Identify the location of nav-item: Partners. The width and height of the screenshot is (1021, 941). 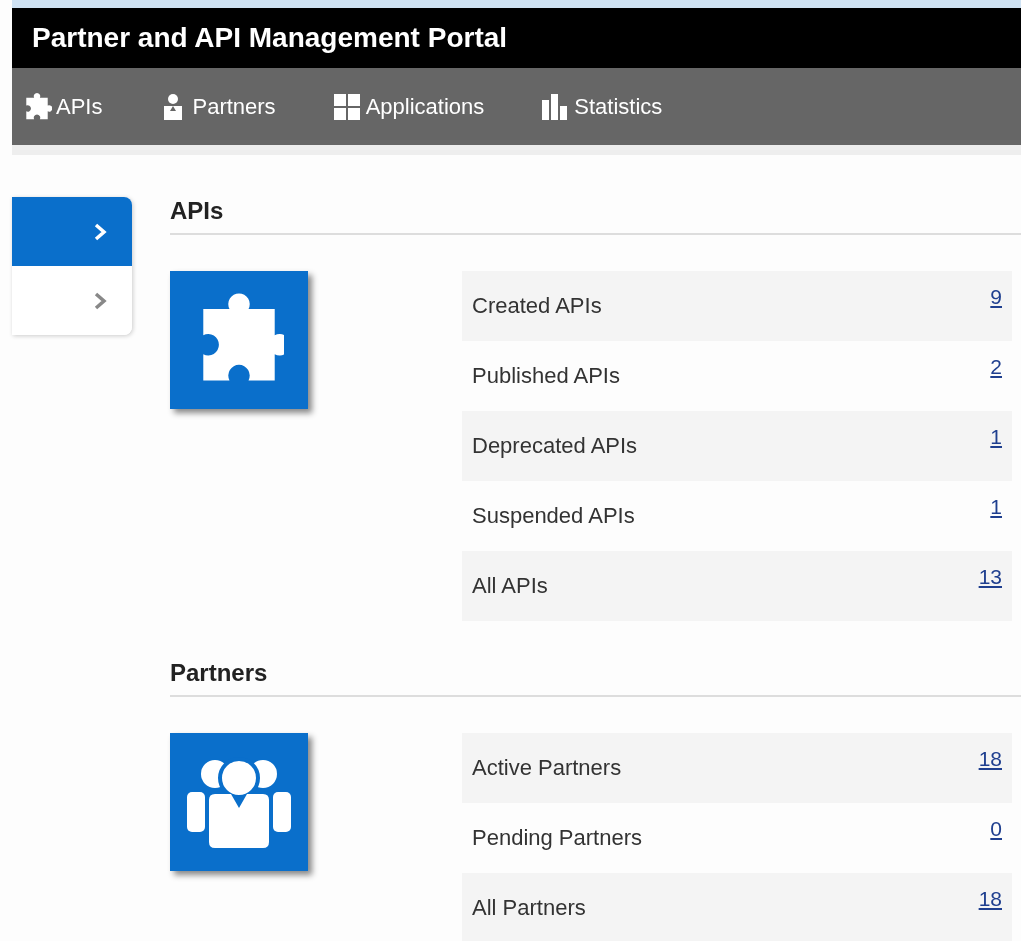
(217, 106).